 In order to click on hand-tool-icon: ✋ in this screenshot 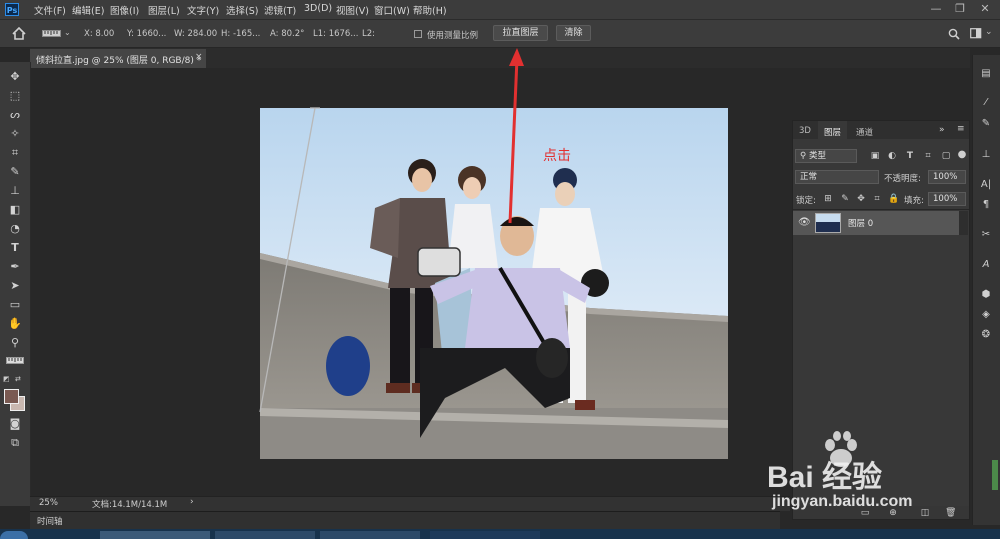, I will do `click(15, 324)`.